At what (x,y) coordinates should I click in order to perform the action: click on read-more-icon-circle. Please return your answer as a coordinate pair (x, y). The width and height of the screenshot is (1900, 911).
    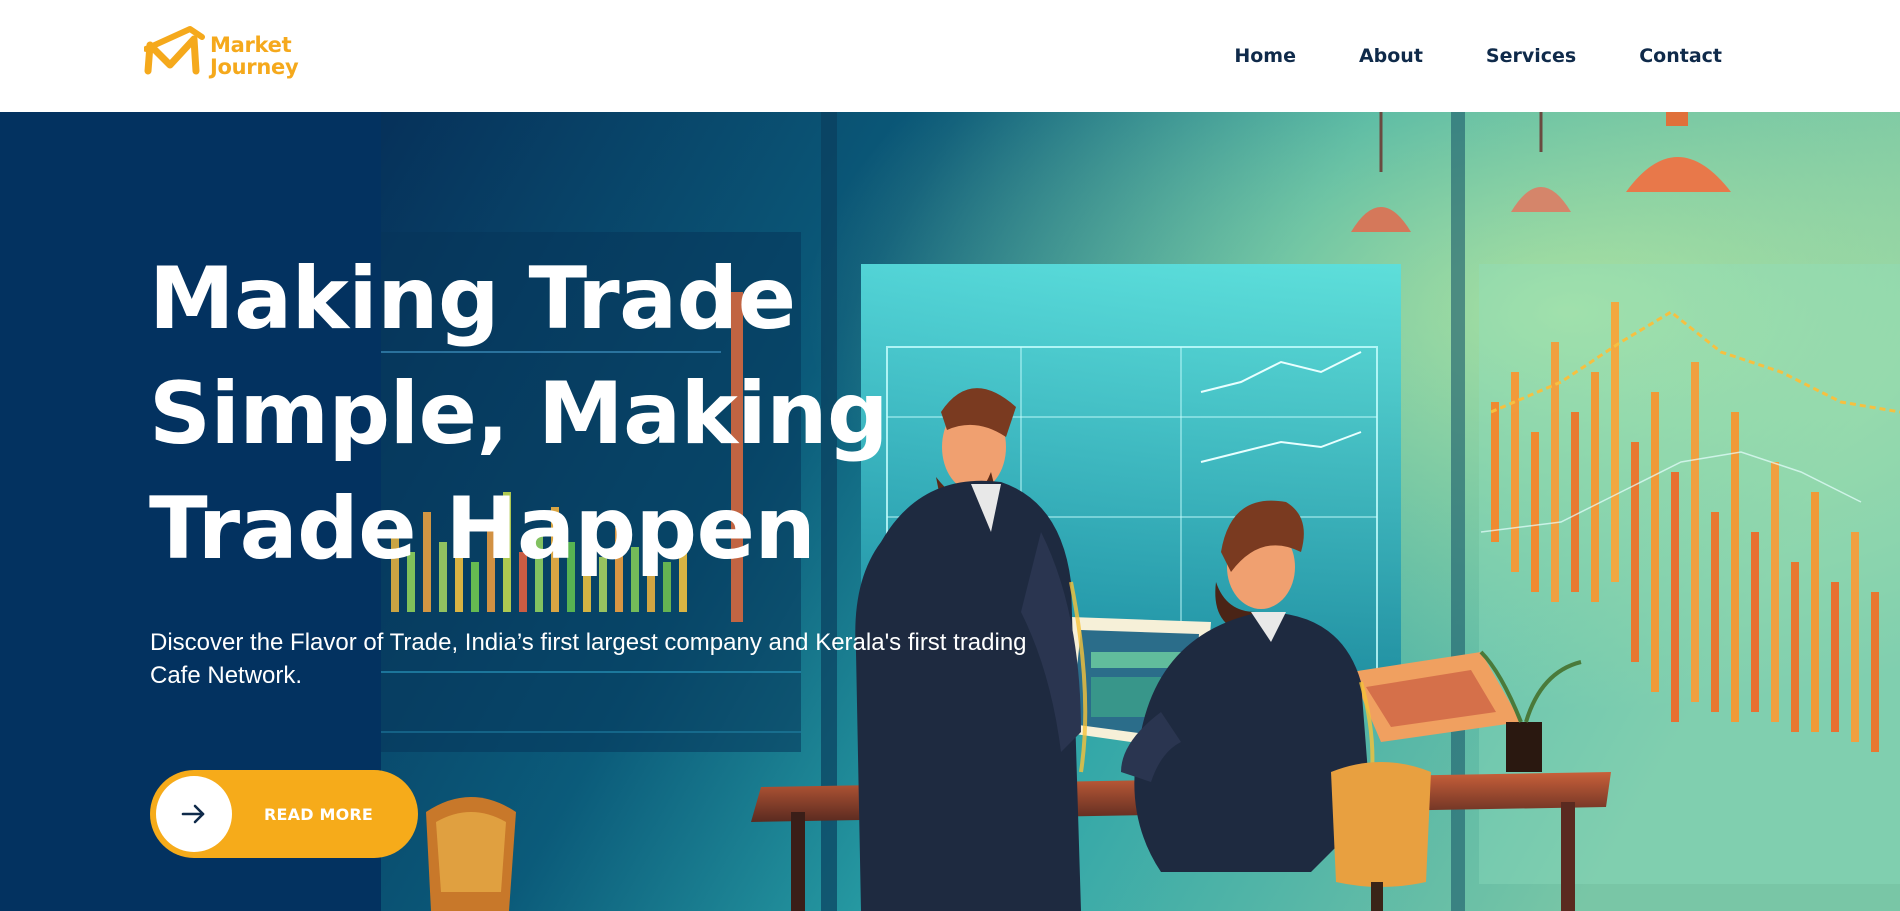
    Looking at the image, I should click on (194, 814).